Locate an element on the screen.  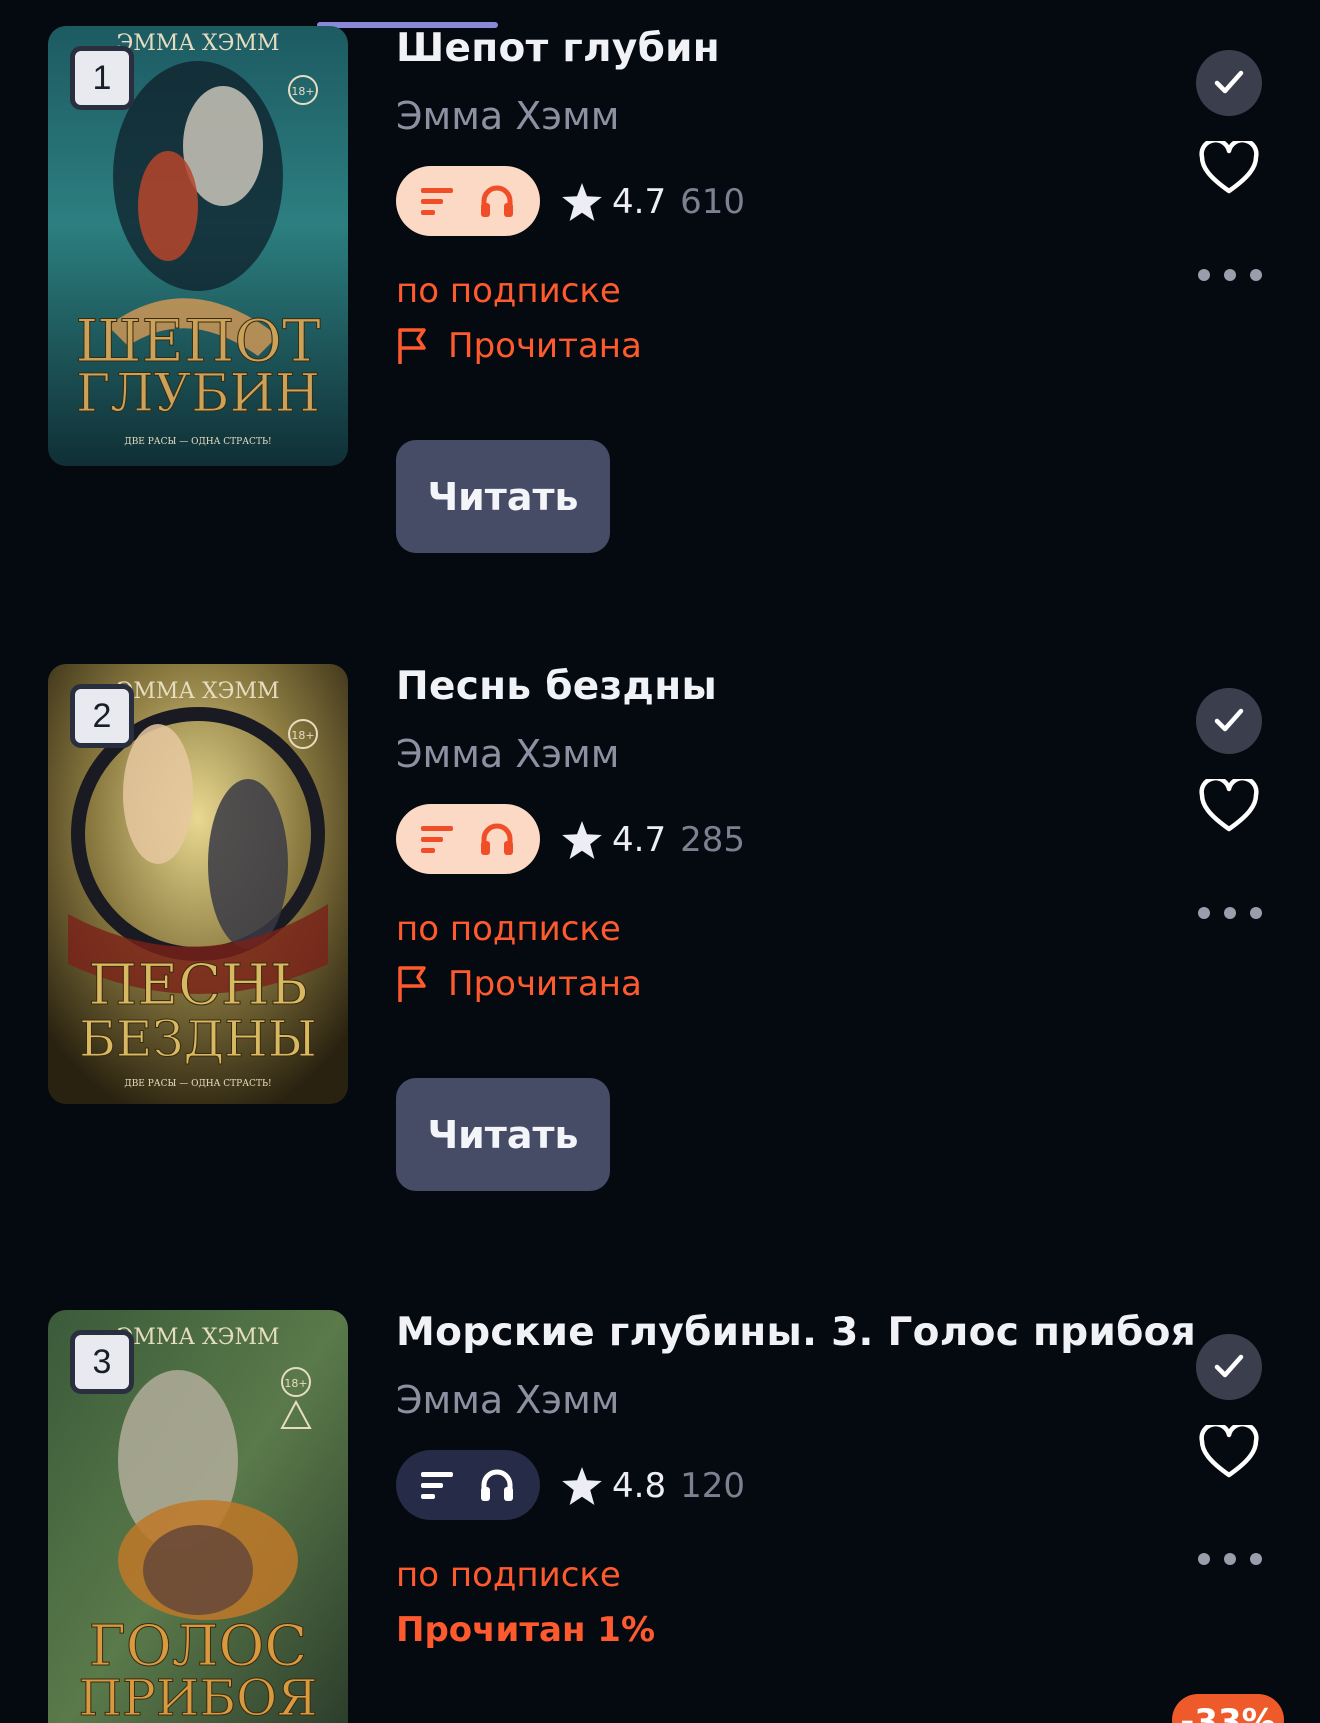
rating-count: 610 is located at coordinates (712, 202).